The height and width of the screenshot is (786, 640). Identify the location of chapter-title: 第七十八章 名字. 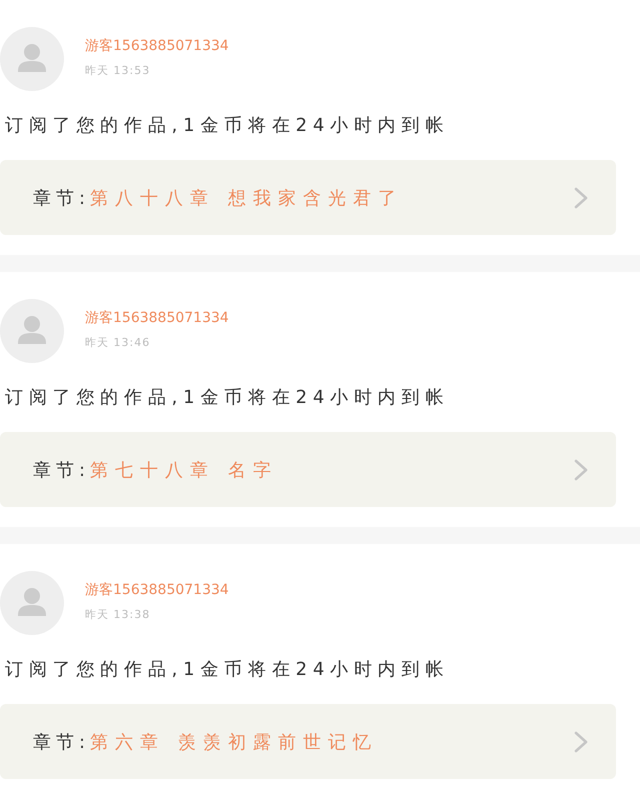
(184, 470).